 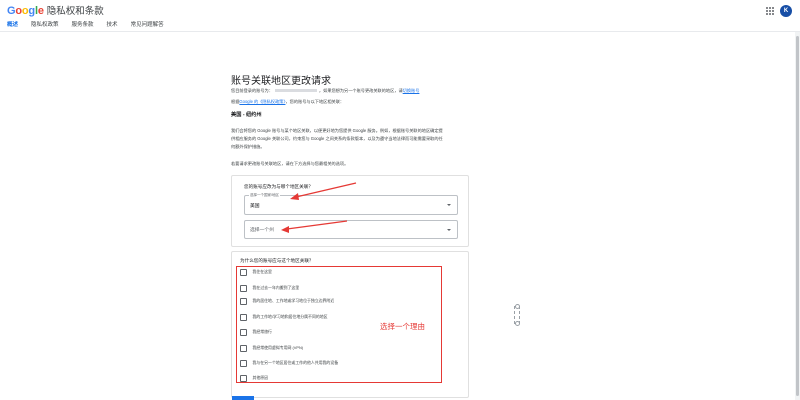 I want to click on scrollbar-thumb, so click(x=797, y=216).